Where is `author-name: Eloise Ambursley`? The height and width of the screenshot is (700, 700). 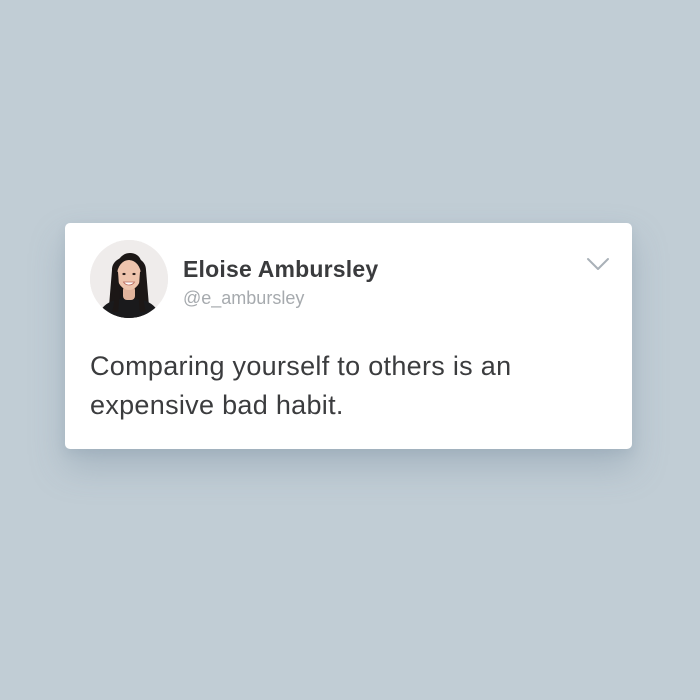 author-name: Eloise Ambursley is located at coordinates (280, 269).